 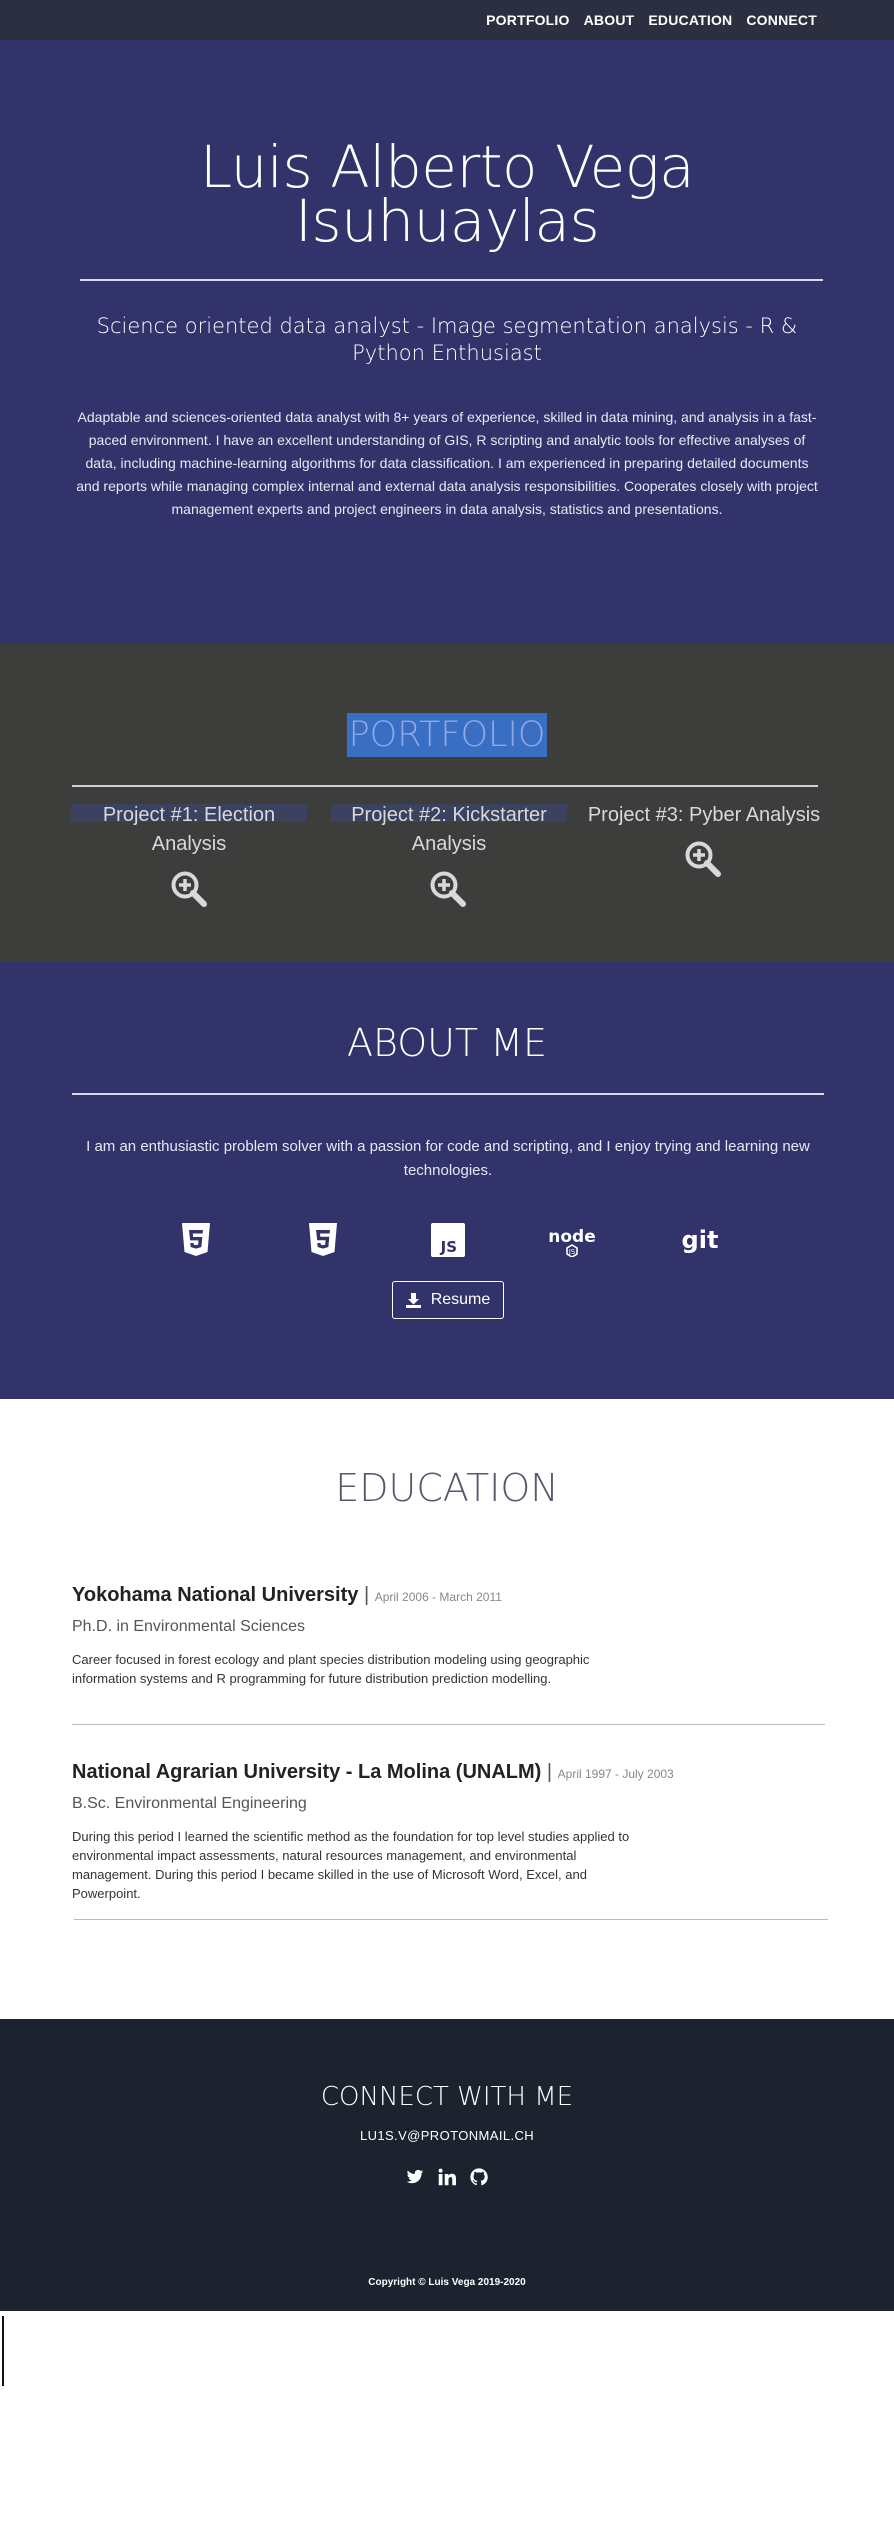 I want to click on education-title: EDUCATION, so click(x=447, y=1488).